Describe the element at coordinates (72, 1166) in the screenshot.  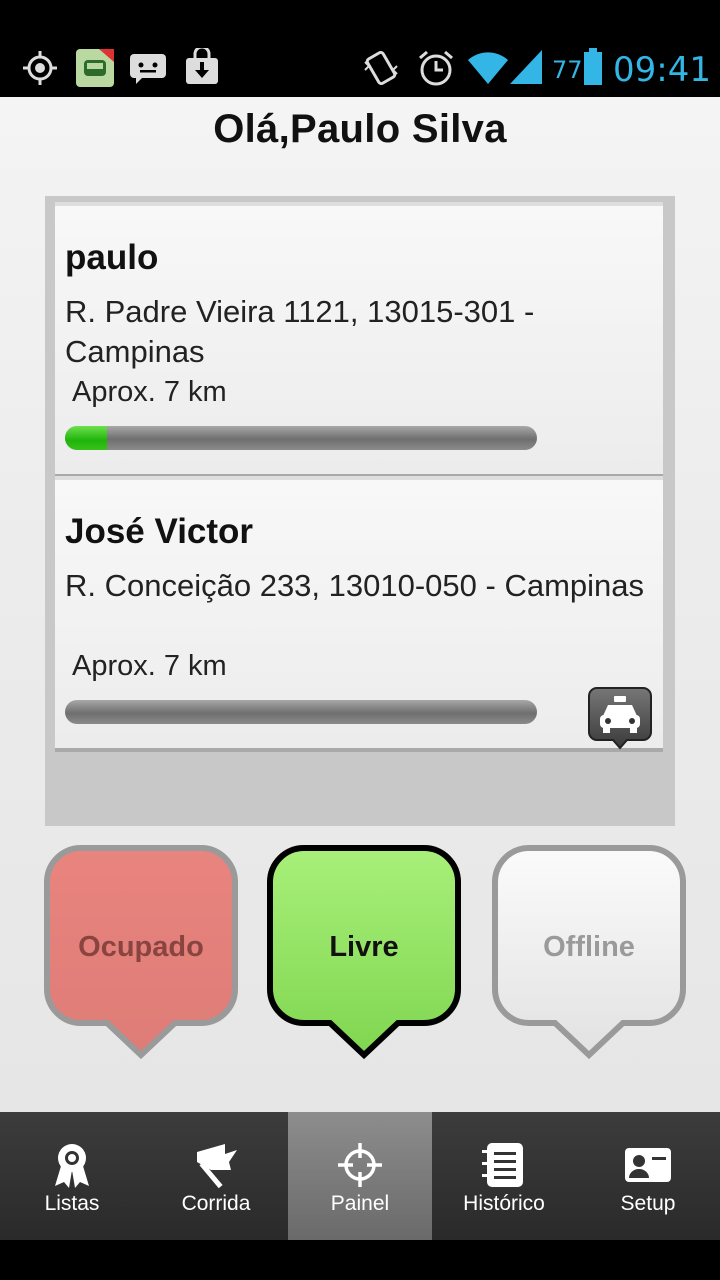
I see `award-icon` at that location.